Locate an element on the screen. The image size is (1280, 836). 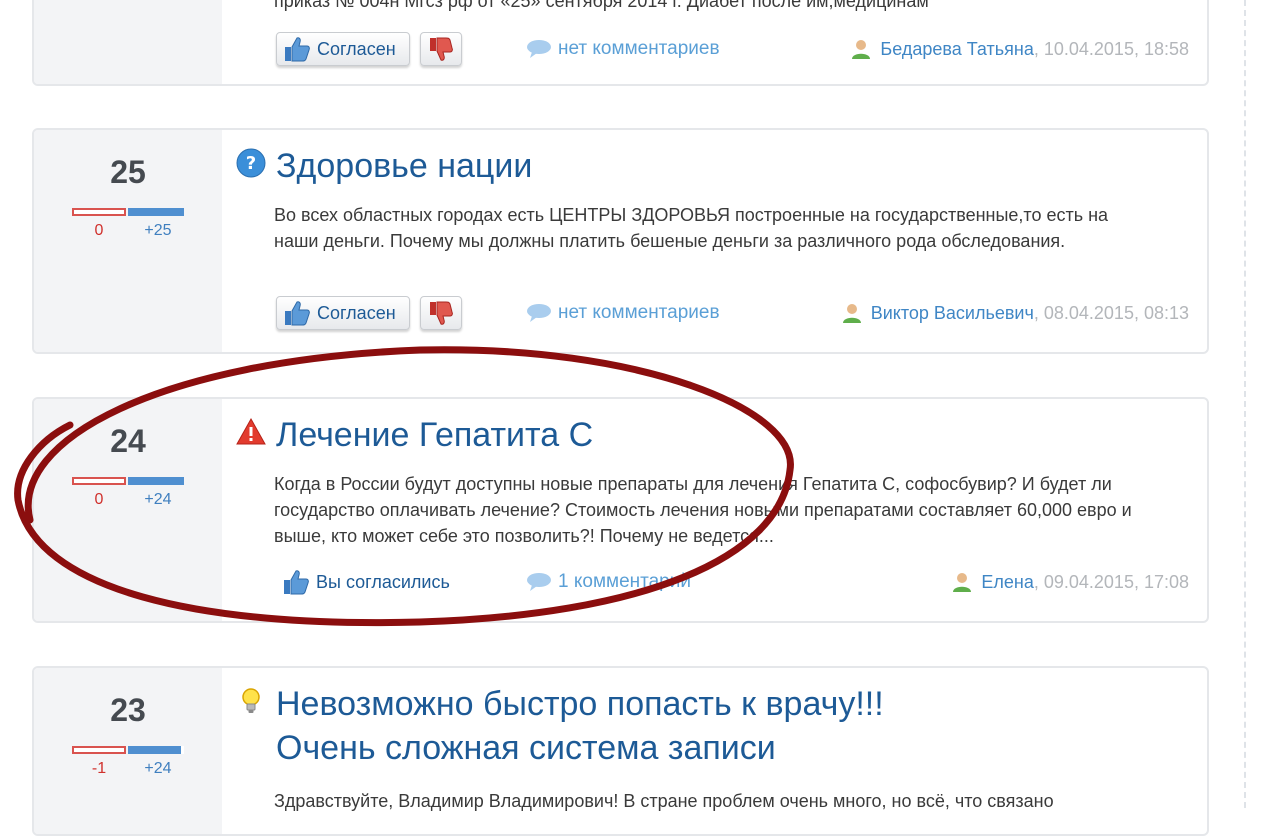
author-info: Елена , 09.04.2015, 17:08 is located at coordinates (1070, 582).